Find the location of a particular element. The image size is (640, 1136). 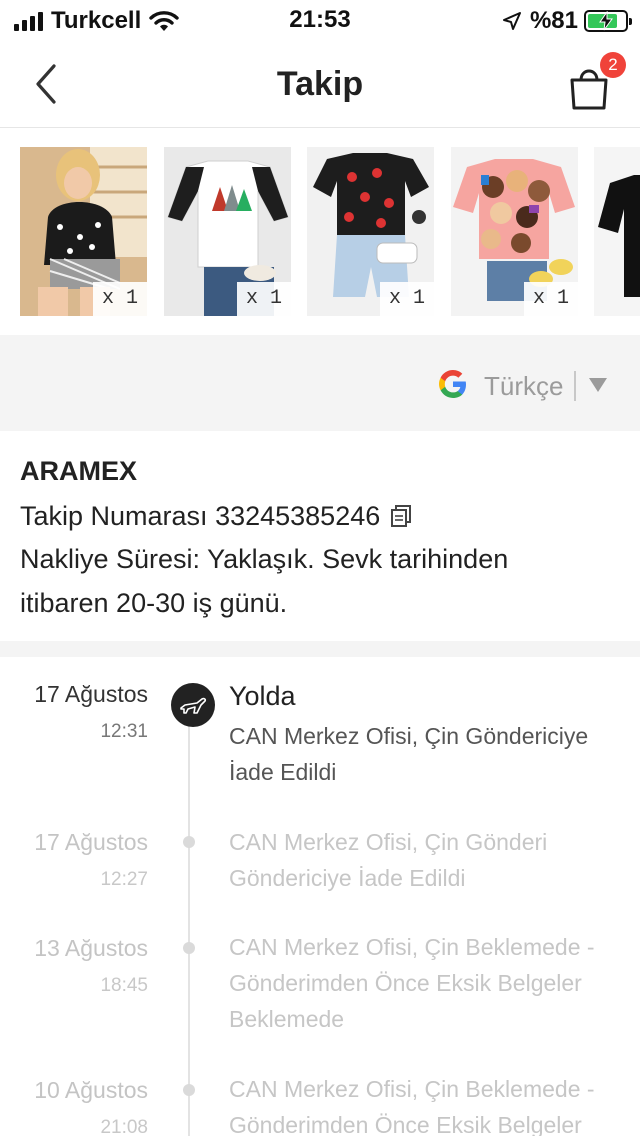

event-time: 21:08 is located at coordinates (124, 1126).